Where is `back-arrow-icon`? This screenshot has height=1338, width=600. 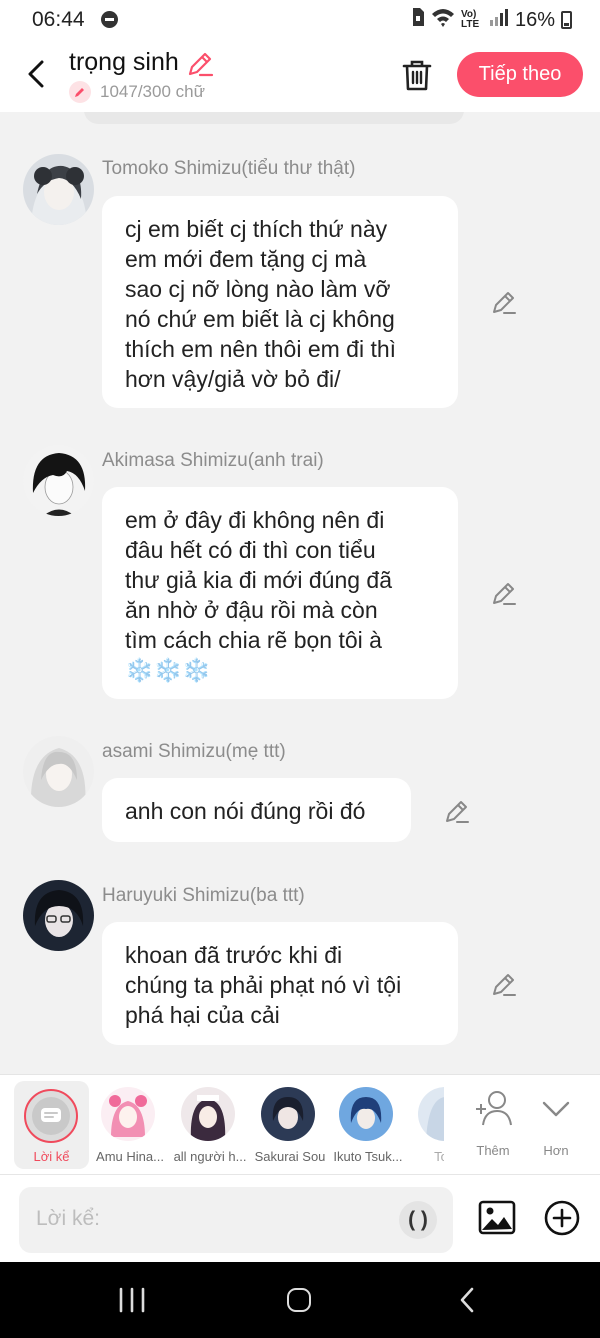 back-arrow-icon is located at coordinates (467, 1300).